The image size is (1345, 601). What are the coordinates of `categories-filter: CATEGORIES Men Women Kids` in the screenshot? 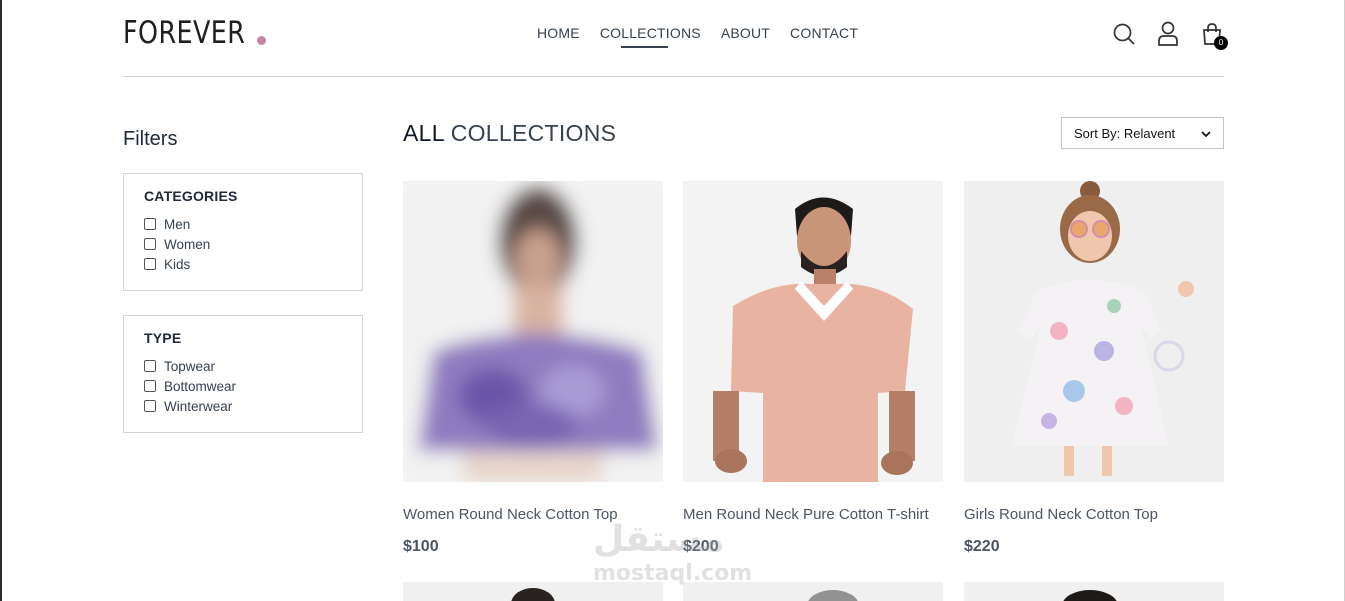 It's located at (243, 232).